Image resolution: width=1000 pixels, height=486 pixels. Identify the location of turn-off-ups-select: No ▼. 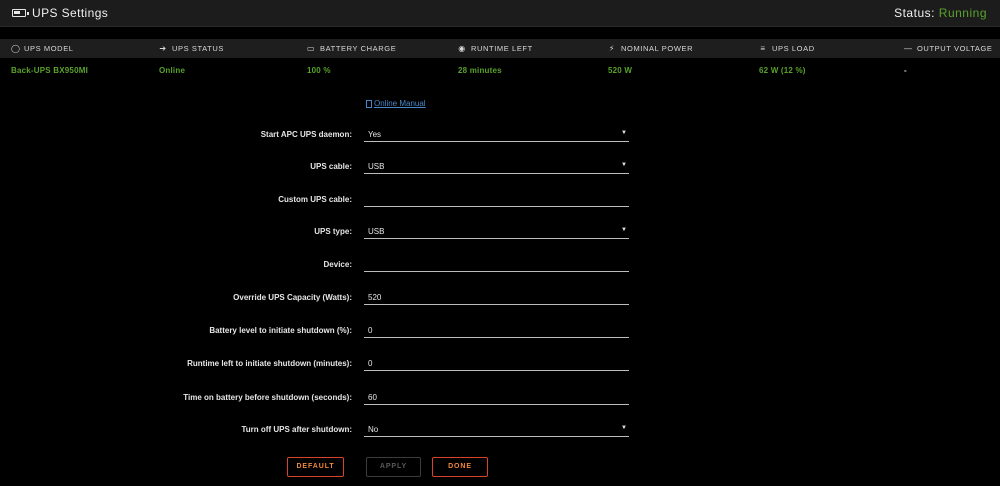
(496, 429).